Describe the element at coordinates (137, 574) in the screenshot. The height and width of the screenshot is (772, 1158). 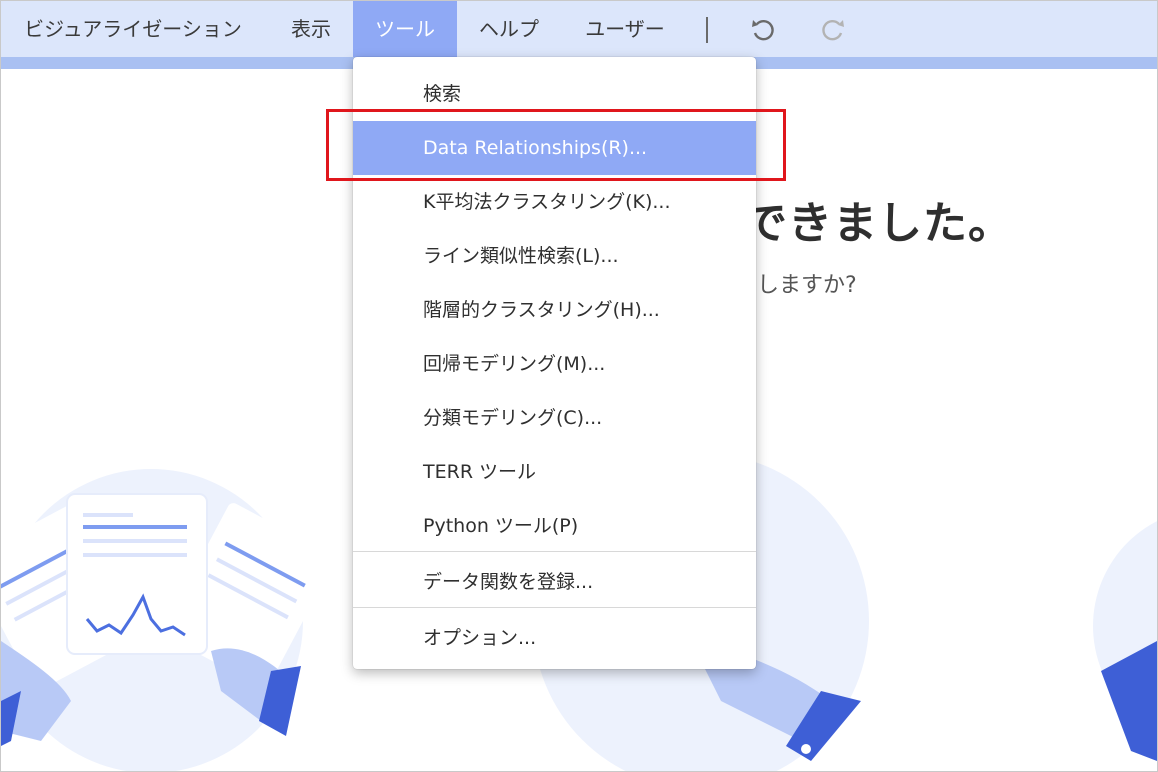
I see `document-center` at that location.